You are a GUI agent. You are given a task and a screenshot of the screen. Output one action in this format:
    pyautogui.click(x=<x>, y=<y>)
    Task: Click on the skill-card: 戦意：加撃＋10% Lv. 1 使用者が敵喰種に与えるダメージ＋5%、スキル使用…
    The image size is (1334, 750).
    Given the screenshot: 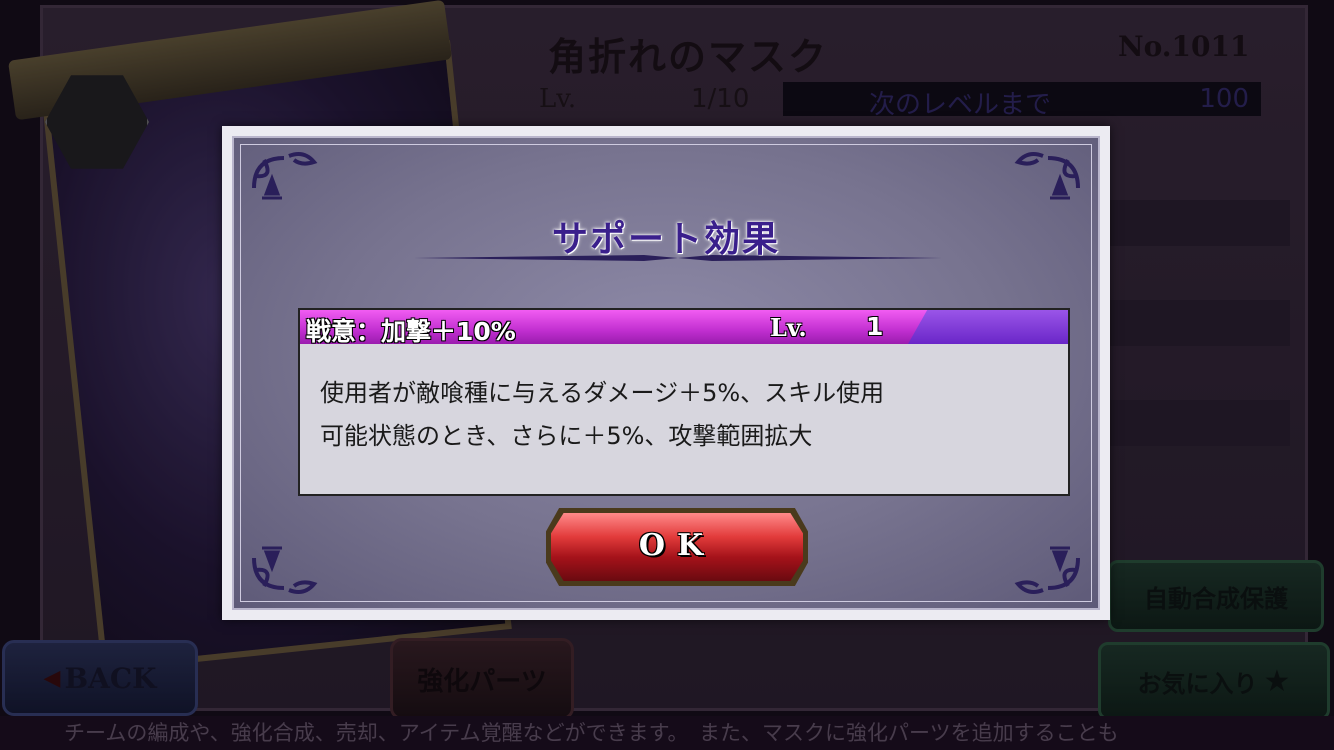 What is the action you would take?
    pyautogui.click(x=684, y=402)
    